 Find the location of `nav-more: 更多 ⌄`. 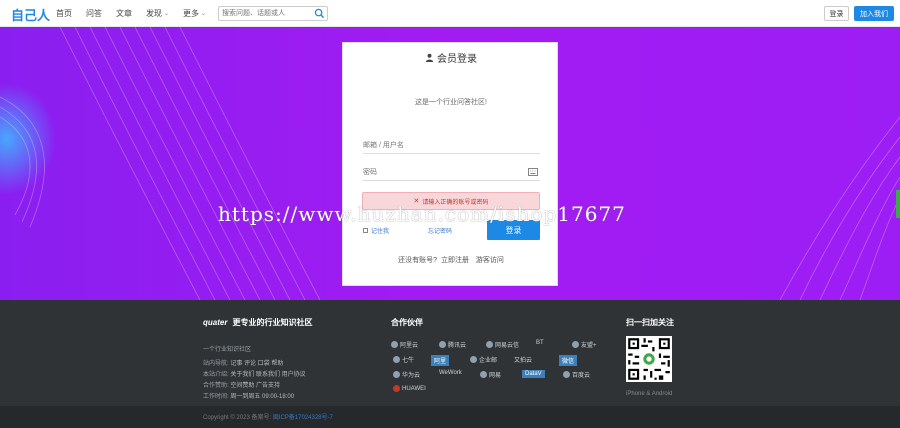

nav-more: 更多 ⌄ is located at coordinates (194, 13).